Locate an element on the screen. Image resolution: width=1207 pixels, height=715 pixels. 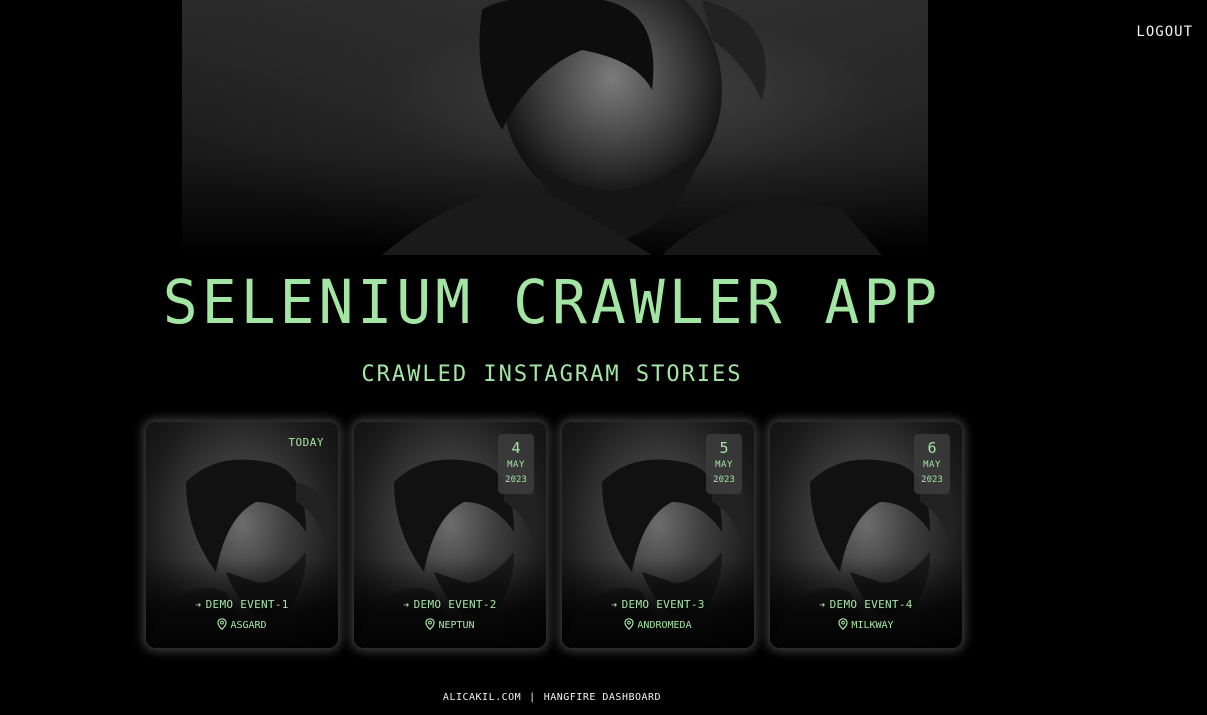
page-title: SELENIUM CRAWLER APP is located at coordinates (552, 302).